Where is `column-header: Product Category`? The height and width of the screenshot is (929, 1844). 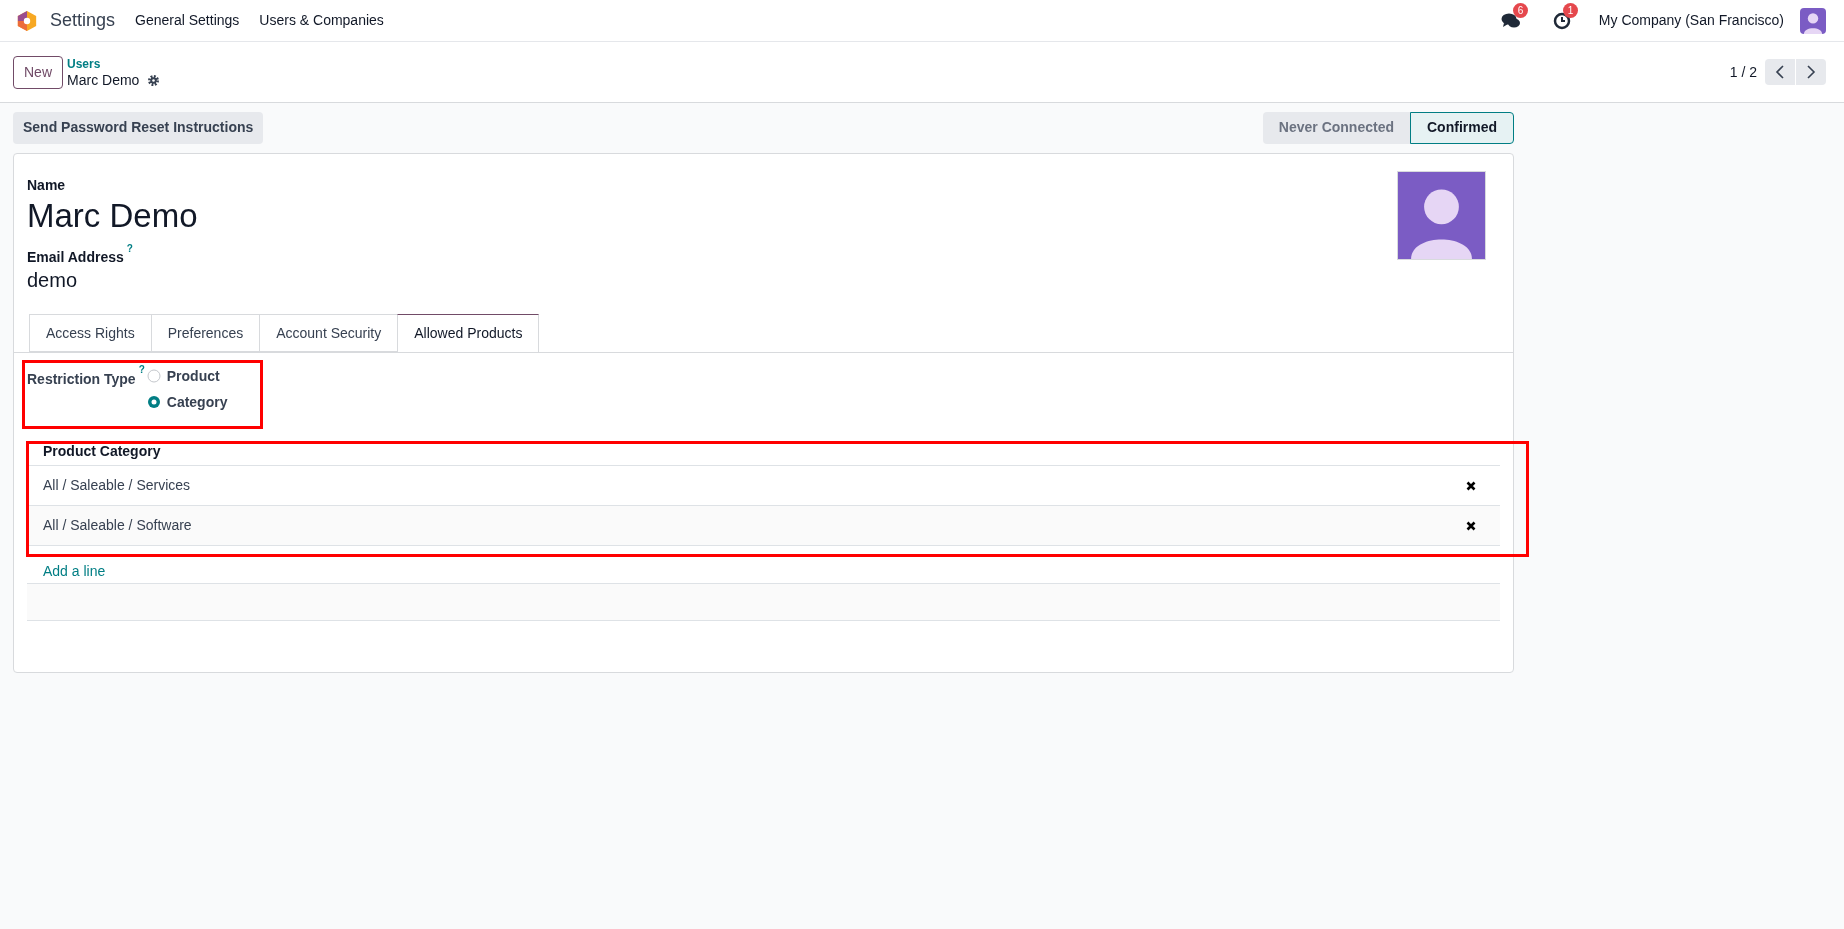
column-header: Product Category is located at coordinates (102, 451).